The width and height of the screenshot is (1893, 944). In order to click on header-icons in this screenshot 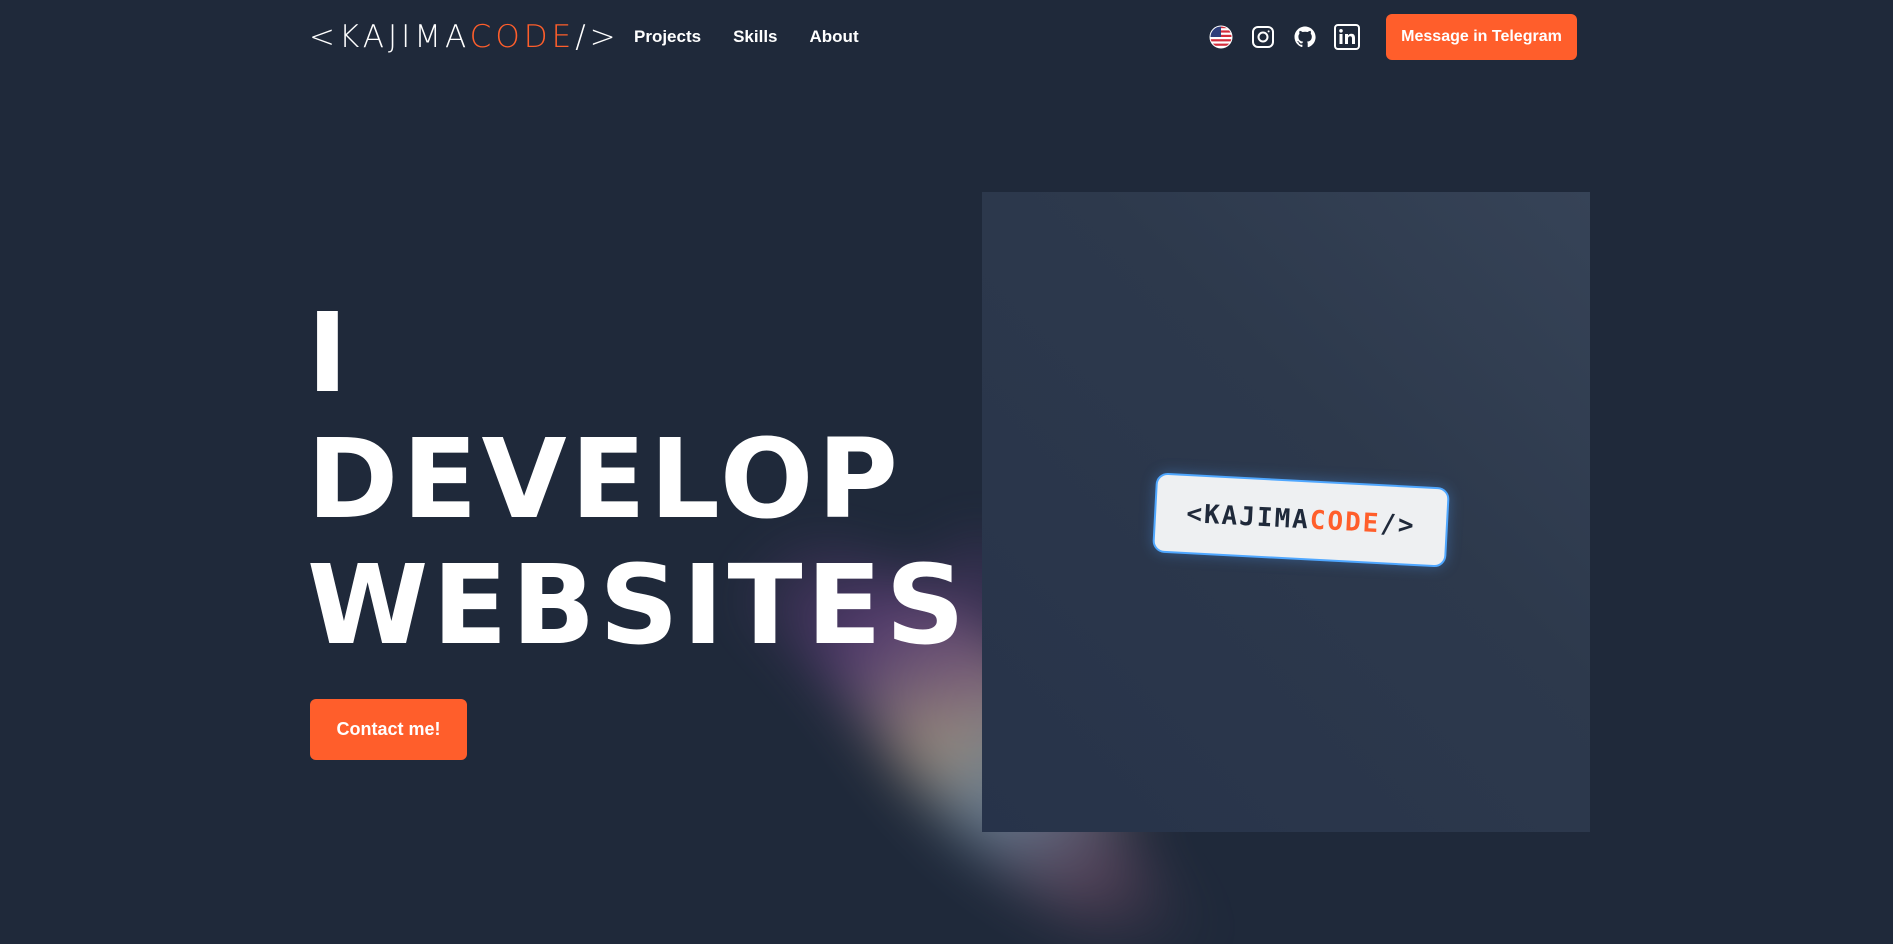, I will do `click(1284, 37)`.